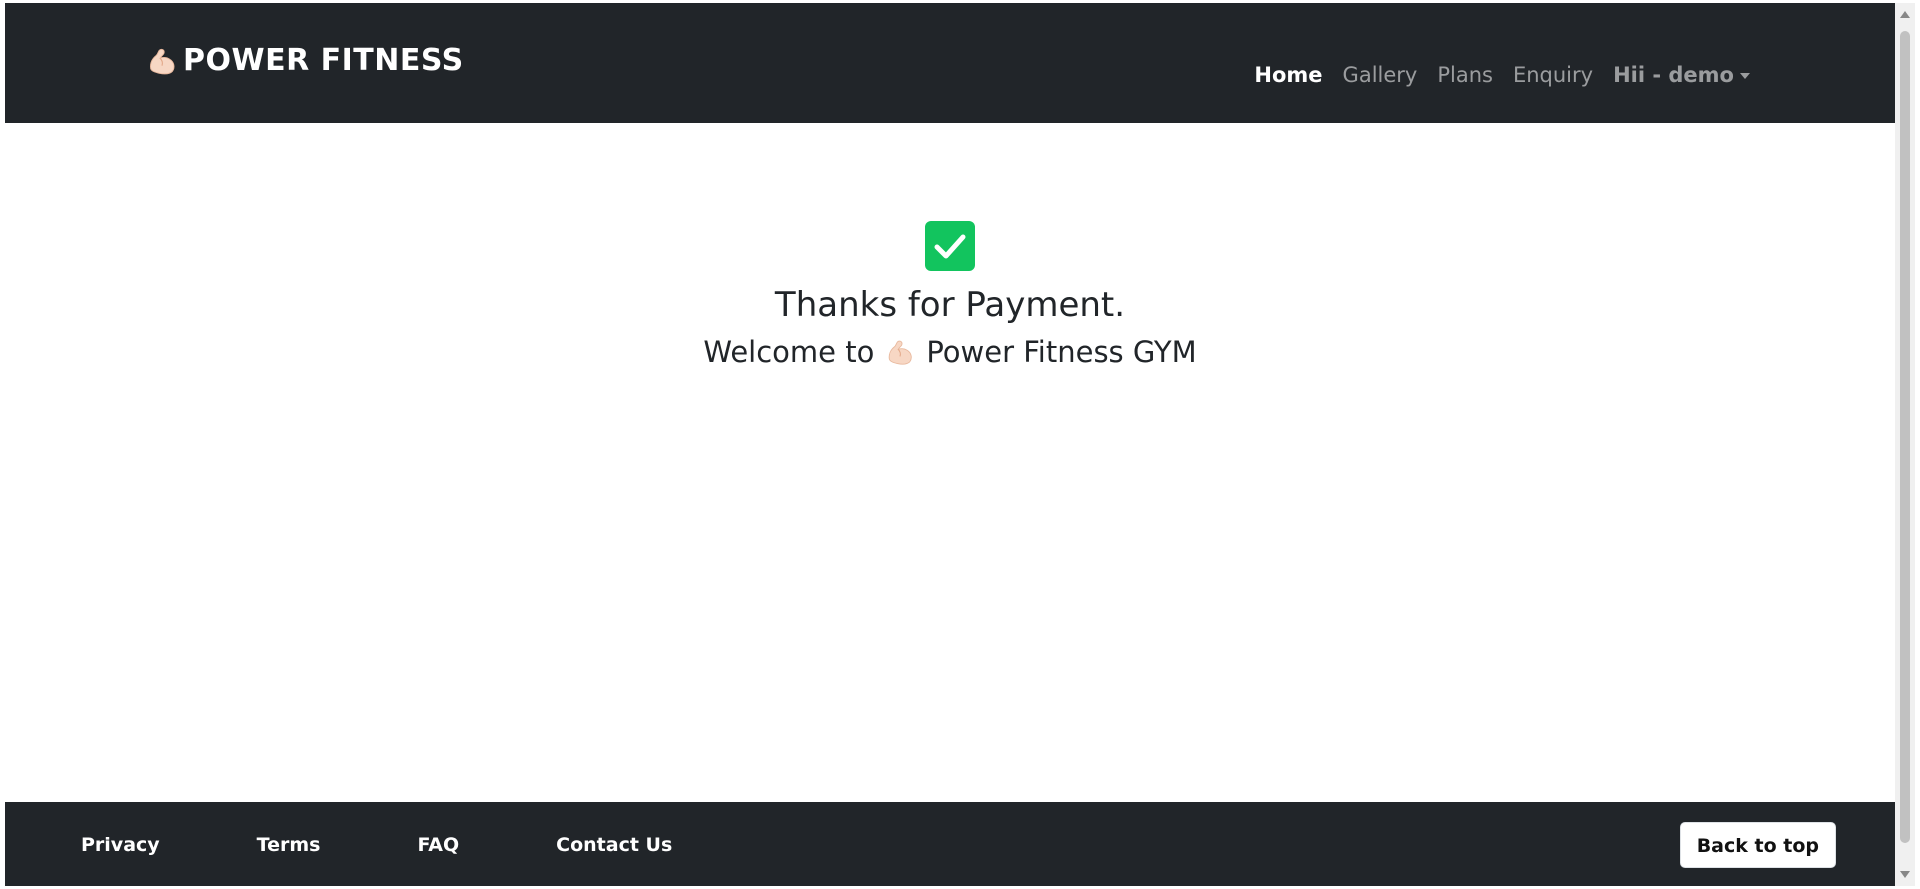 This screenshot has width=1920, height=889. I want to click on vertical-scrollbar, so click(1905, 444).